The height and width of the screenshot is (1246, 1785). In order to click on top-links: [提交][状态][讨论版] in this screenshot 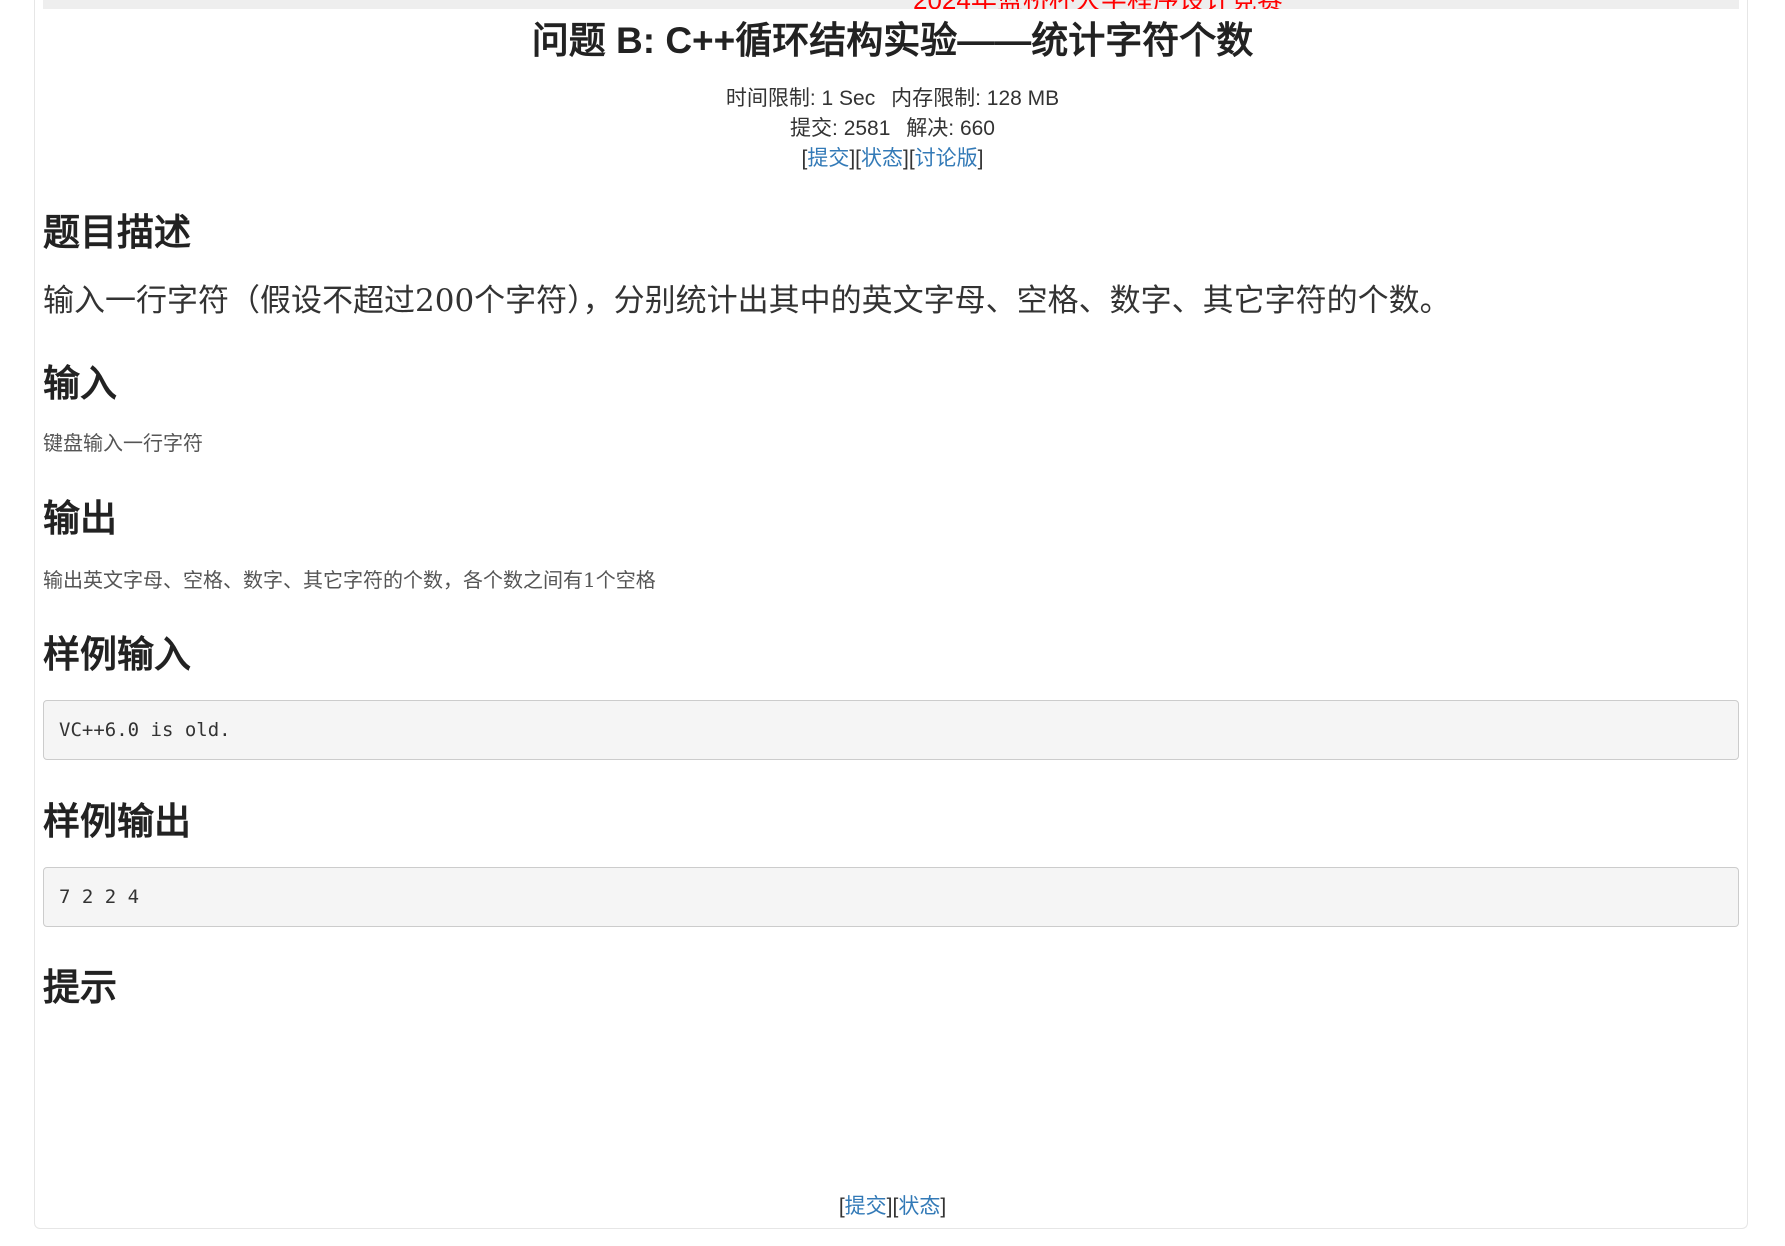, I will do `click(892, 158)`.